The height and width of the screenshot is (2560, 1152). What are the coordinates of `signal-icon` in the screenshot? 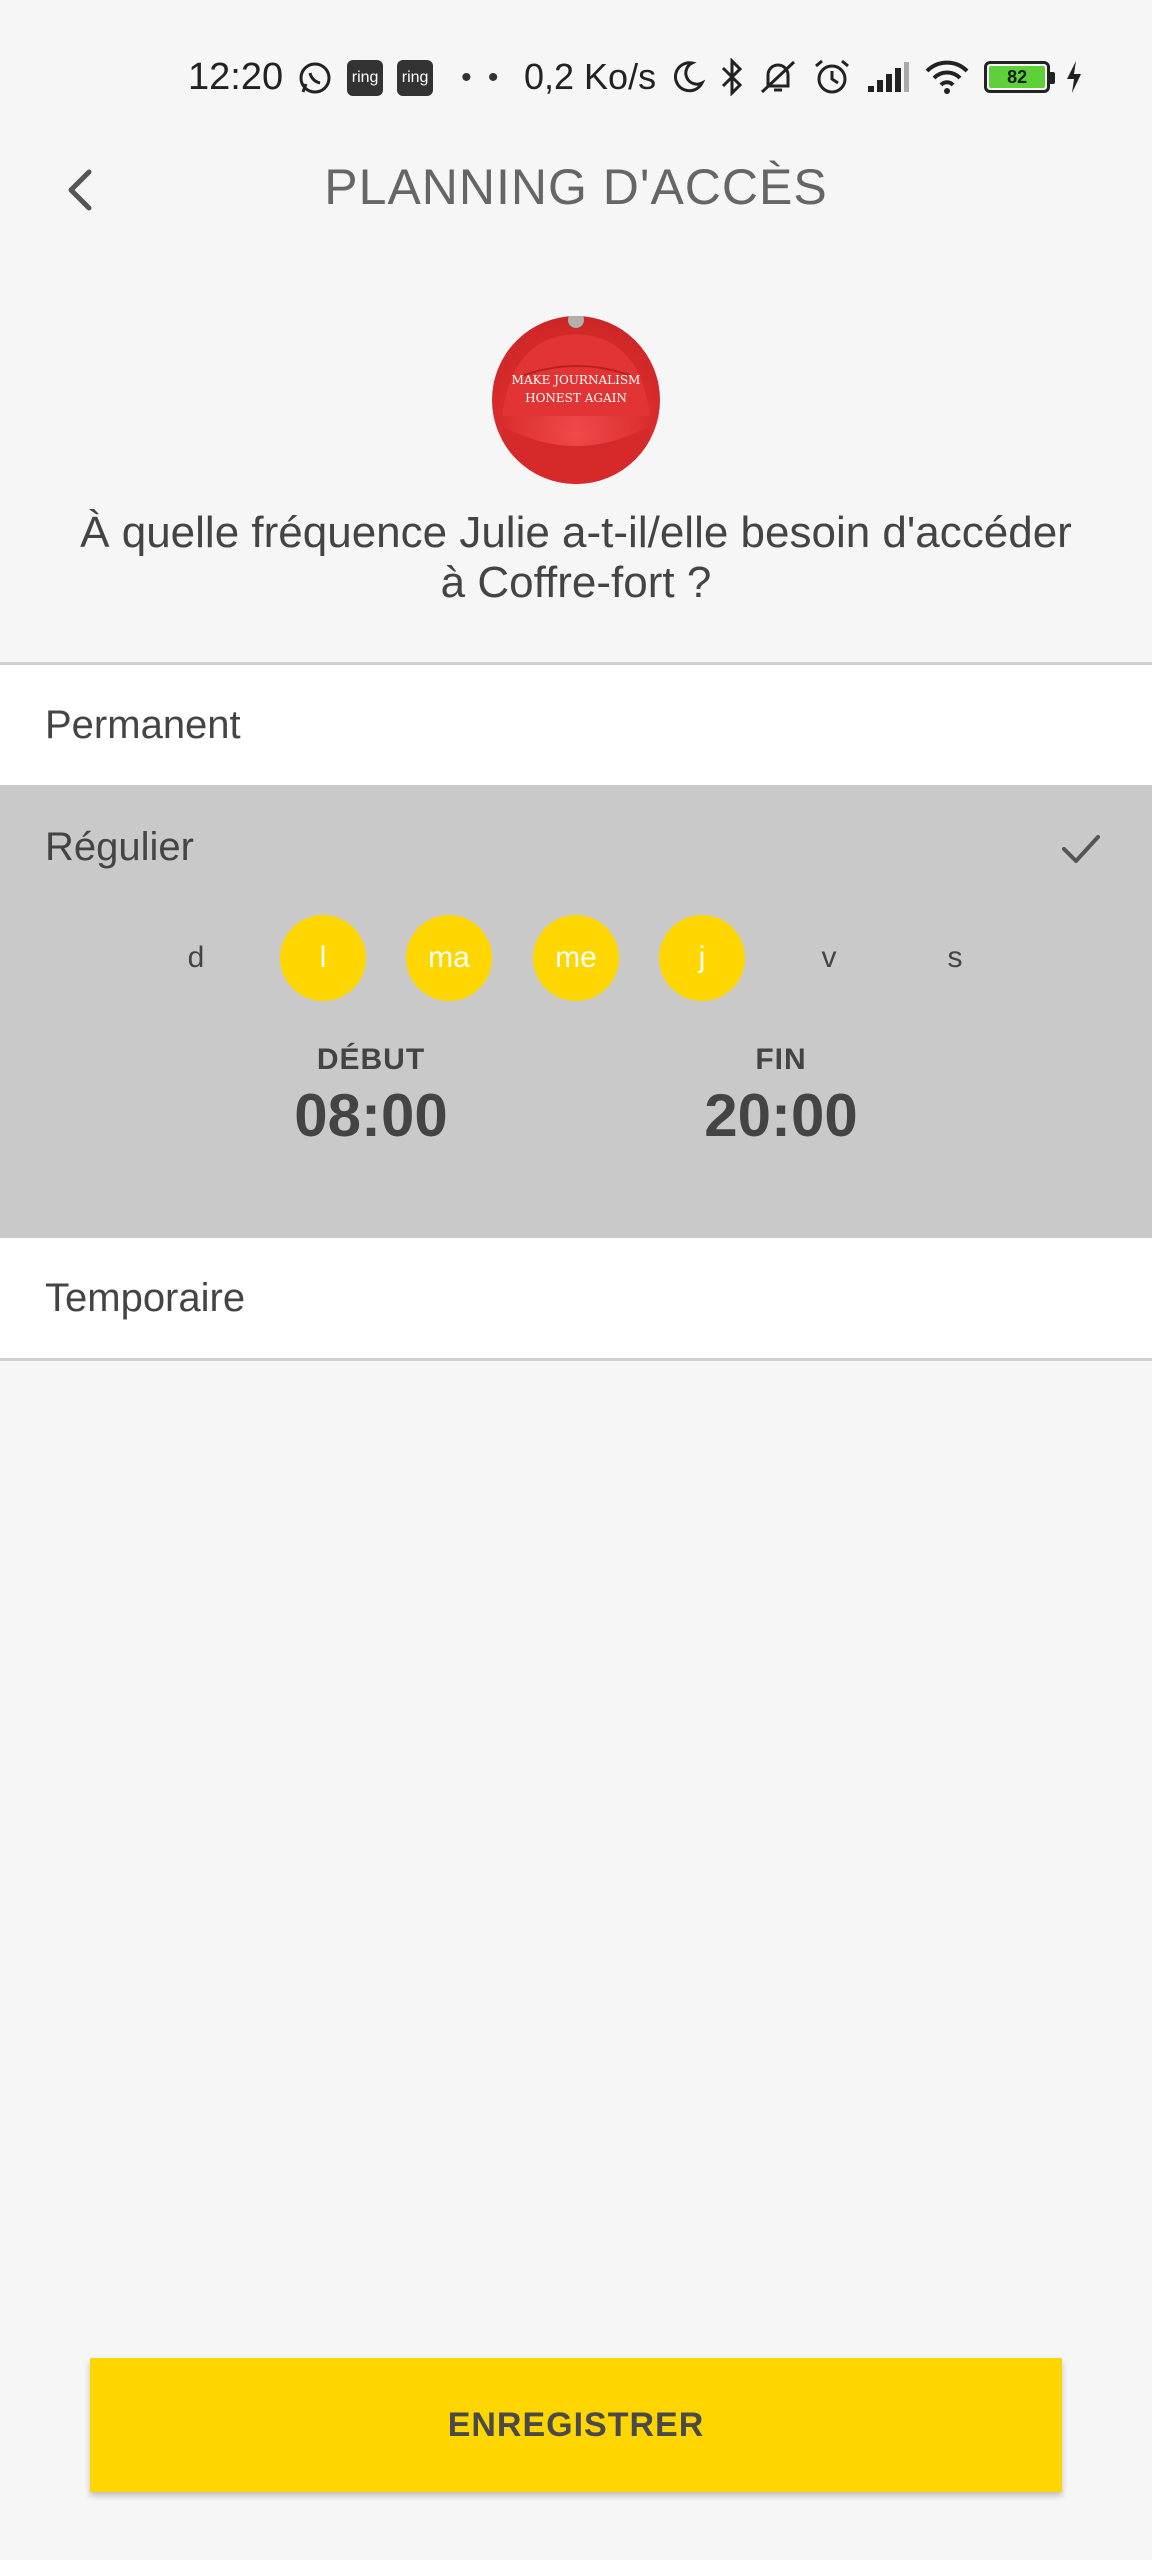 It's located at (888, 77).